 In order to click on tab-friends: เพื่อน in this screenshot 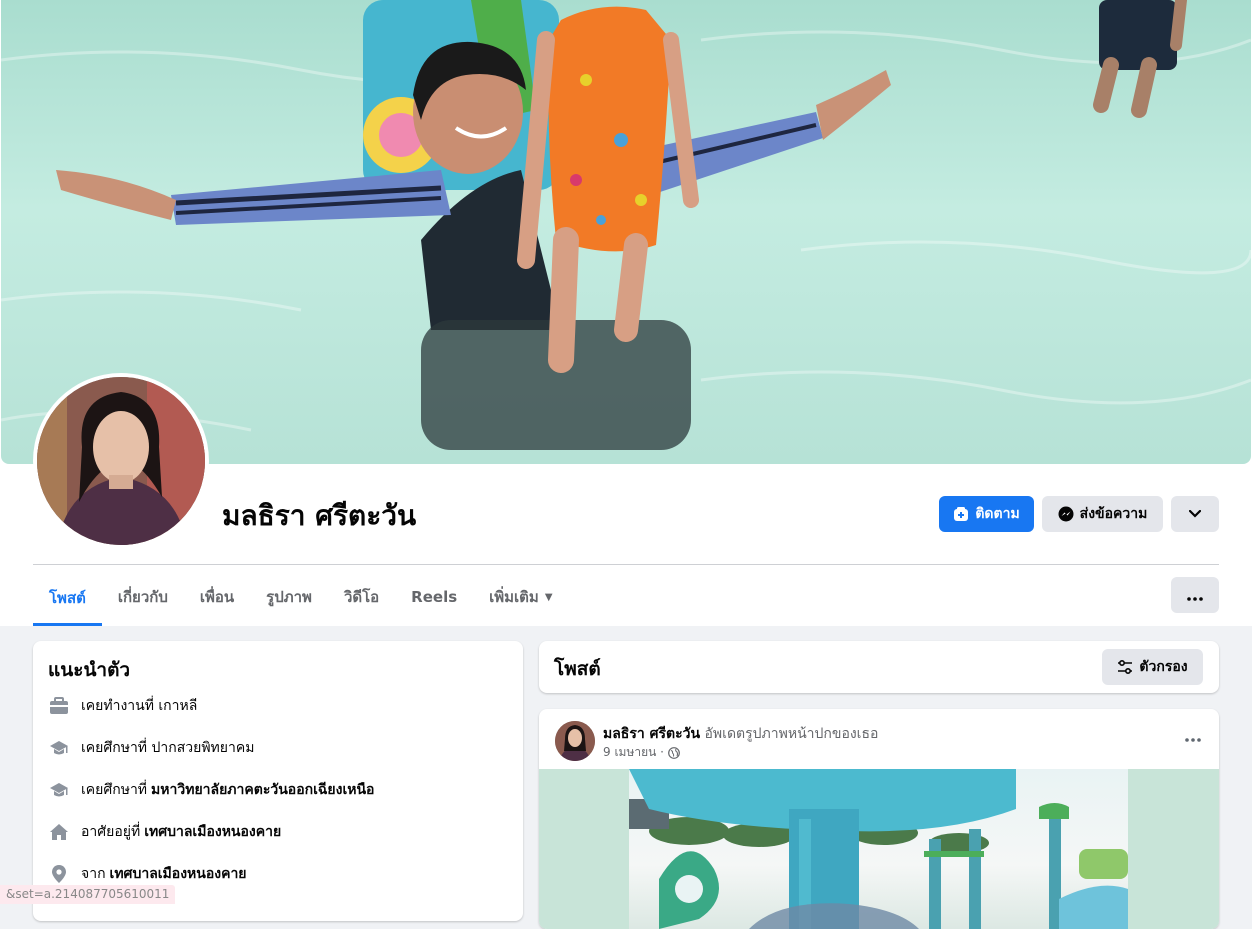, I will do `click(217, 597)`.